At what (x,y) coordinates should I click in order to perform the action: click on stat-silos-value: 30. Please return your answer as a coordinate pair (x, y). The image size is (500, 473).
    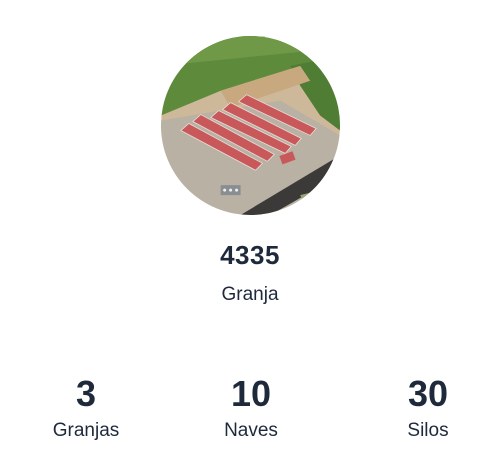
    Looking at the image, I should click on (428, 393).